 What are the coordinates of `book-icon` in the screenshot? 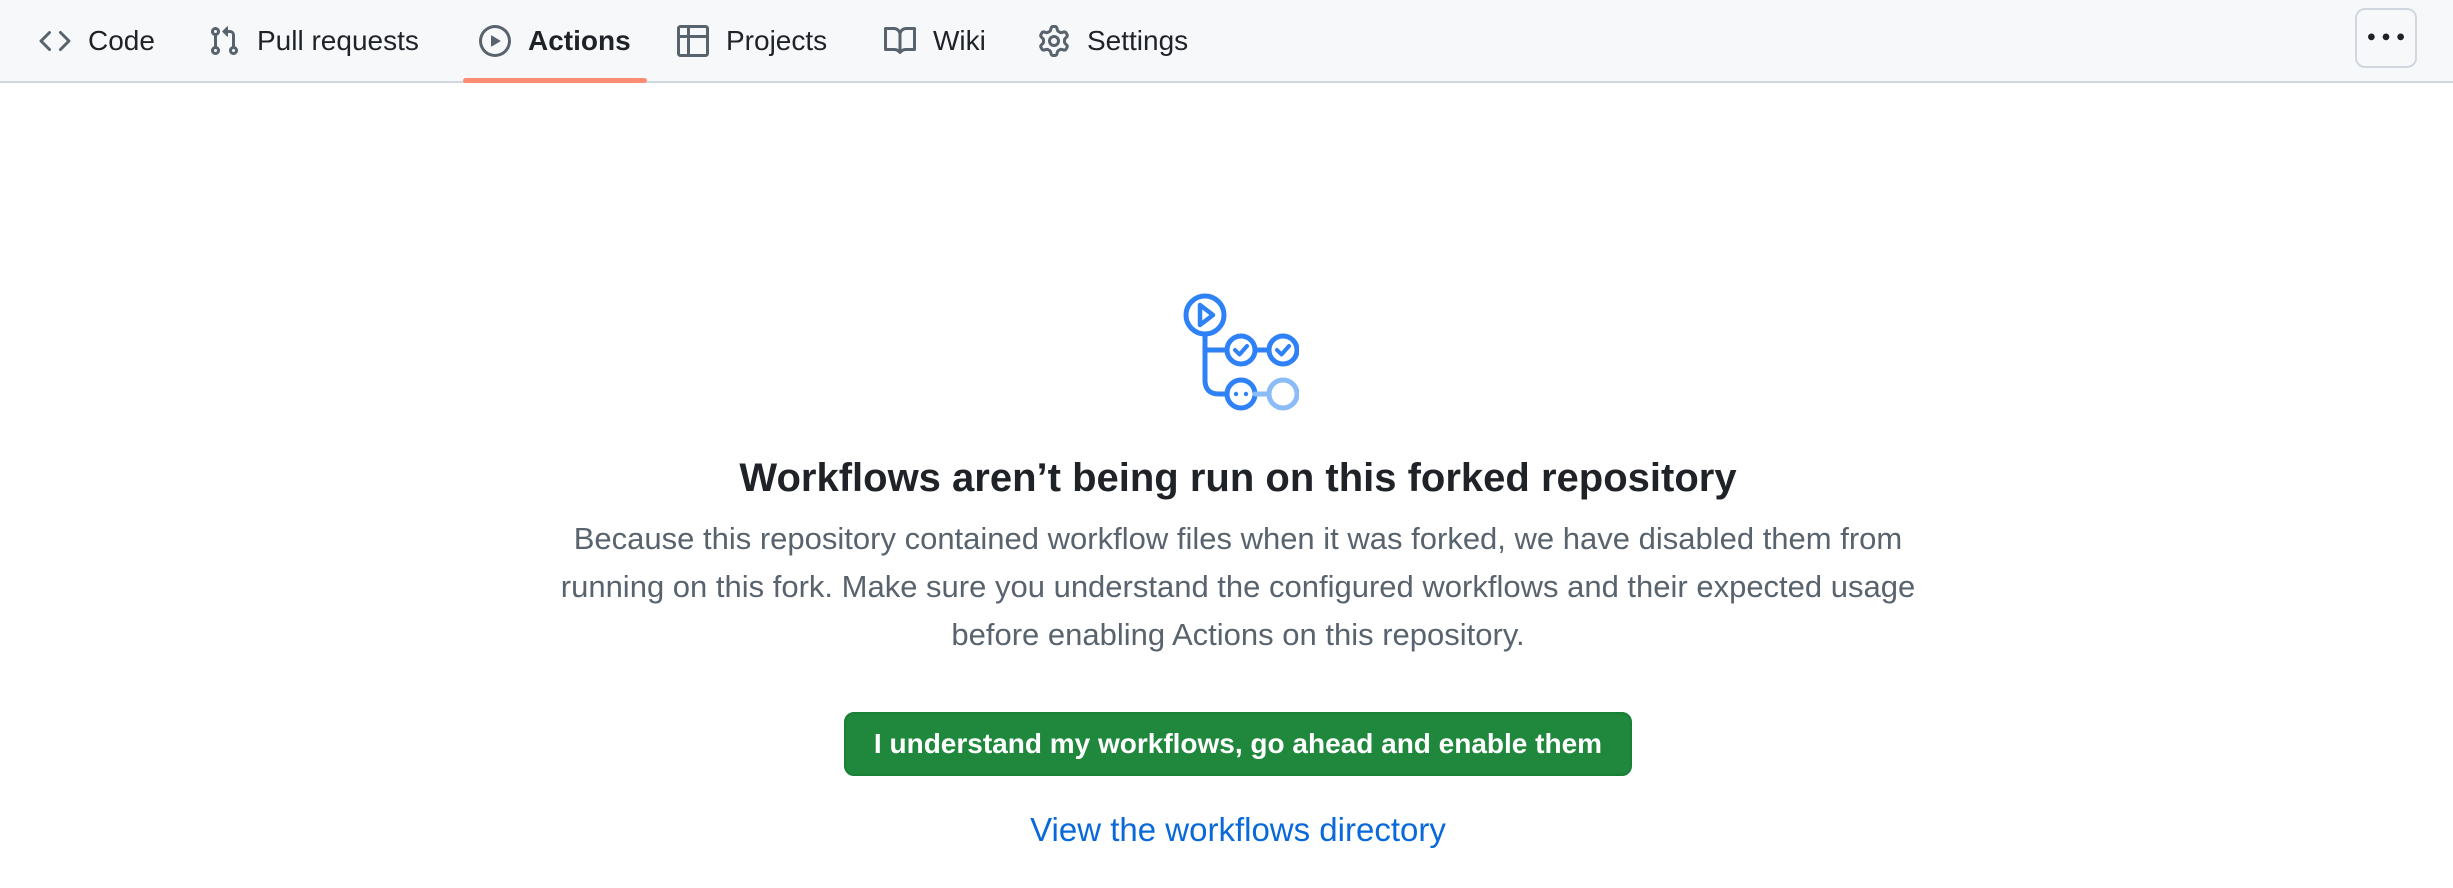 It's located at (900, 41).